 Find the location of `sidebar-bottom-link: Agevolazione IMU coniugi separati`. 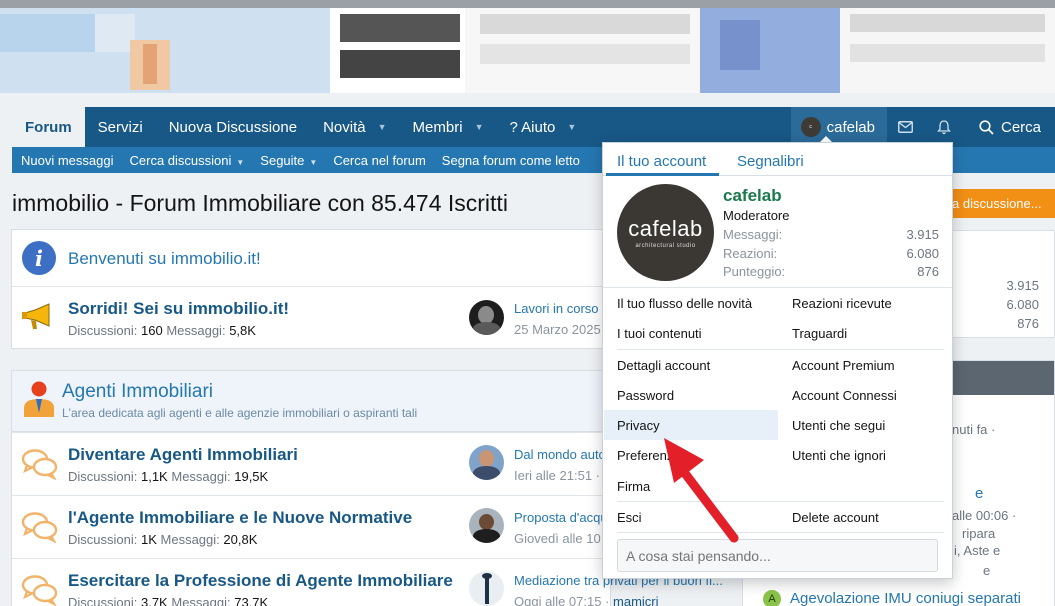

sidebar-bottom-link: Agevolazione IMU coniugi separati is located at coordinates (905, 598).